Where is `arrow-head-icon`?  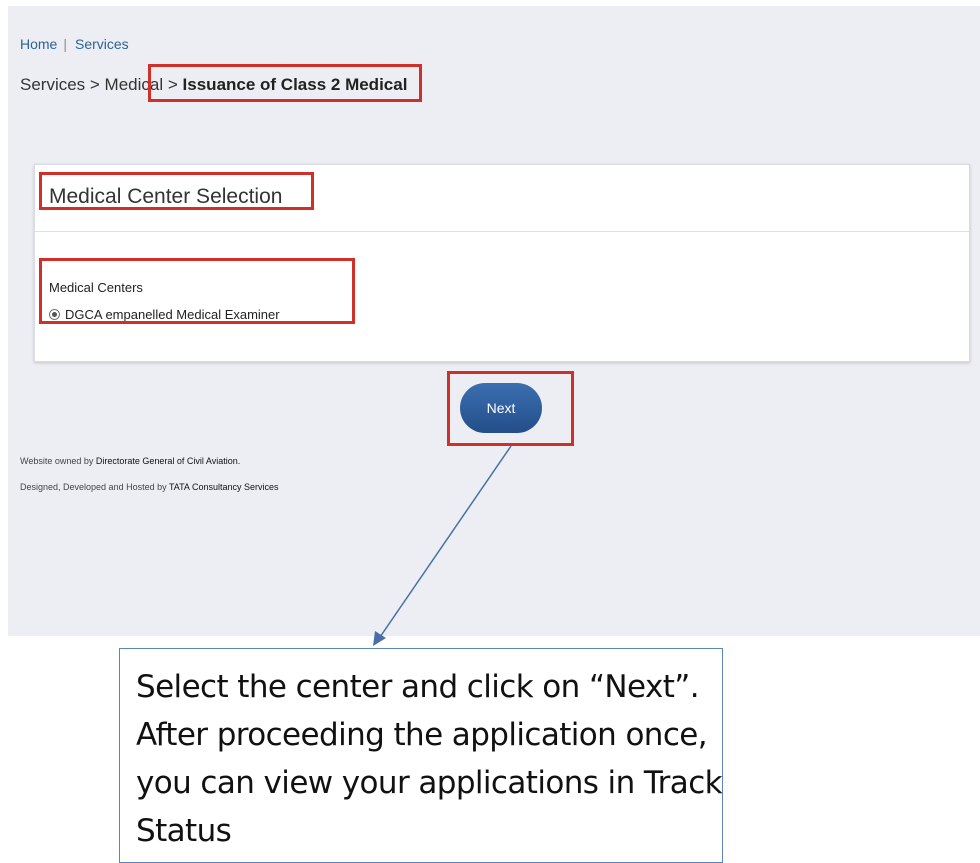
arrow-head-icon is located at coordinates (379, 638).